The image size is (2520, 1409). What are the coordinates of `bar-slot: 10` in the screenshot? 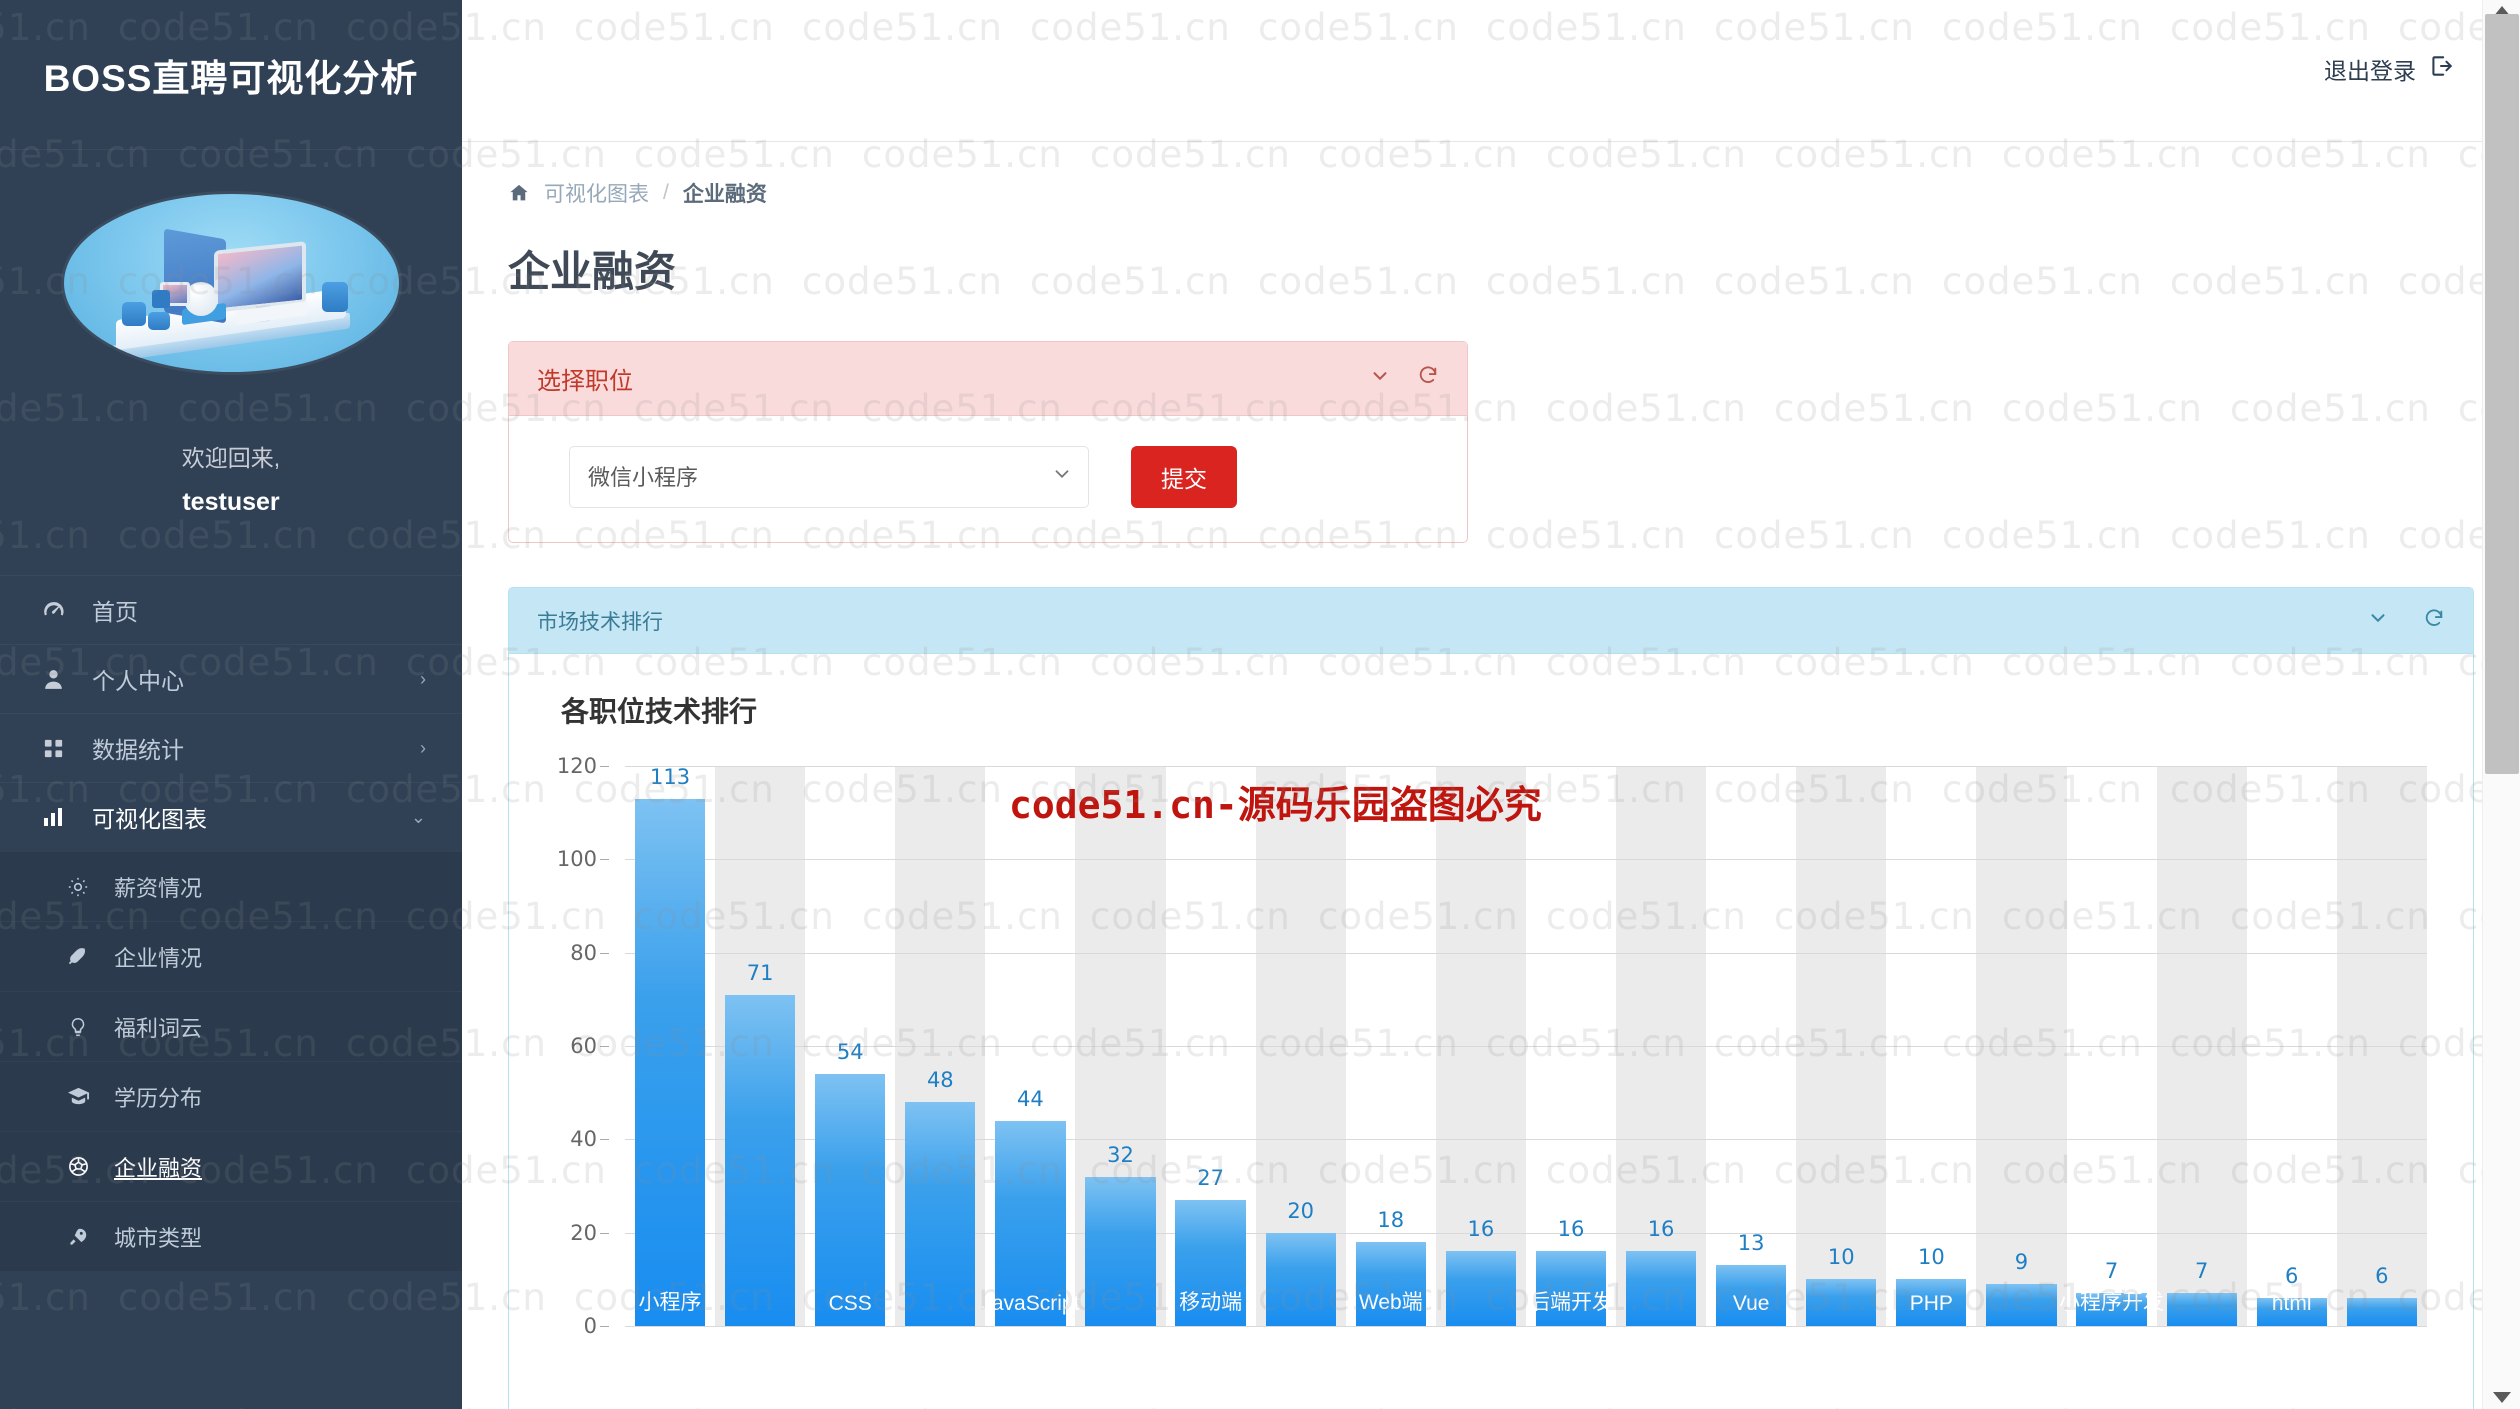 It's located at (1841, 1046).